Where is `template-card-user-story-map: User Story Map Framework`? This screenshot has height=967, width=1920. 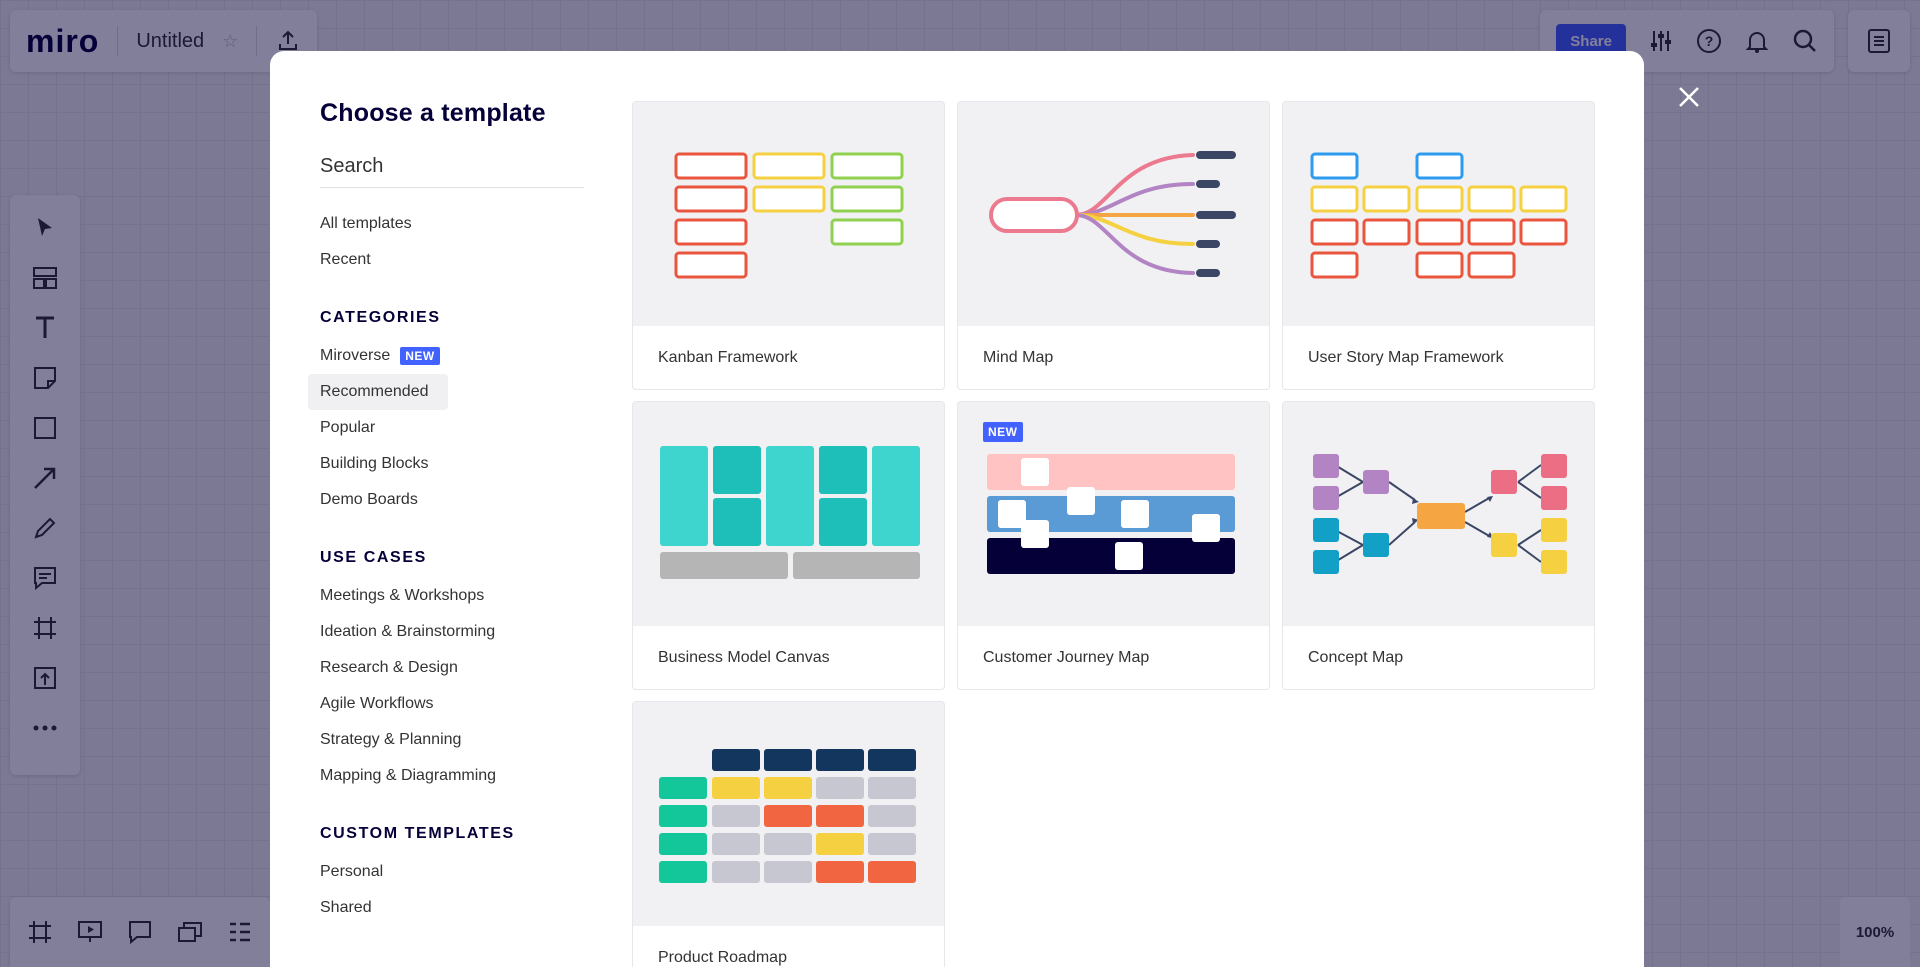
template-card-user-story-map: User Story Map Framework is located at coordinates (1438, 245).